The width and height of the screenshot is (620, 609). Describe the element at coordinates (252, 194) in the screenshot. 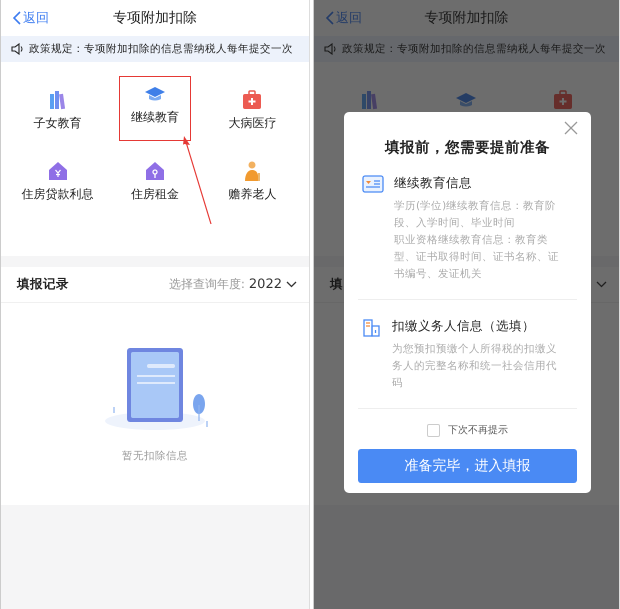

I see `category-label: 赡养老人` at that location.